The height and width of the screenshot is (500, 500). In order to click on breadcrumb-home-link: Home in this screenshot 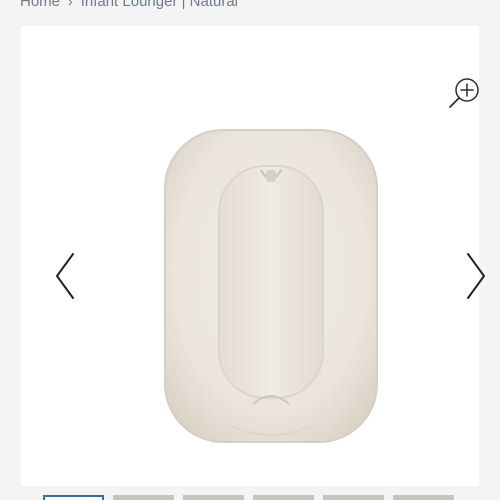, I will do `click(40, 5)`.